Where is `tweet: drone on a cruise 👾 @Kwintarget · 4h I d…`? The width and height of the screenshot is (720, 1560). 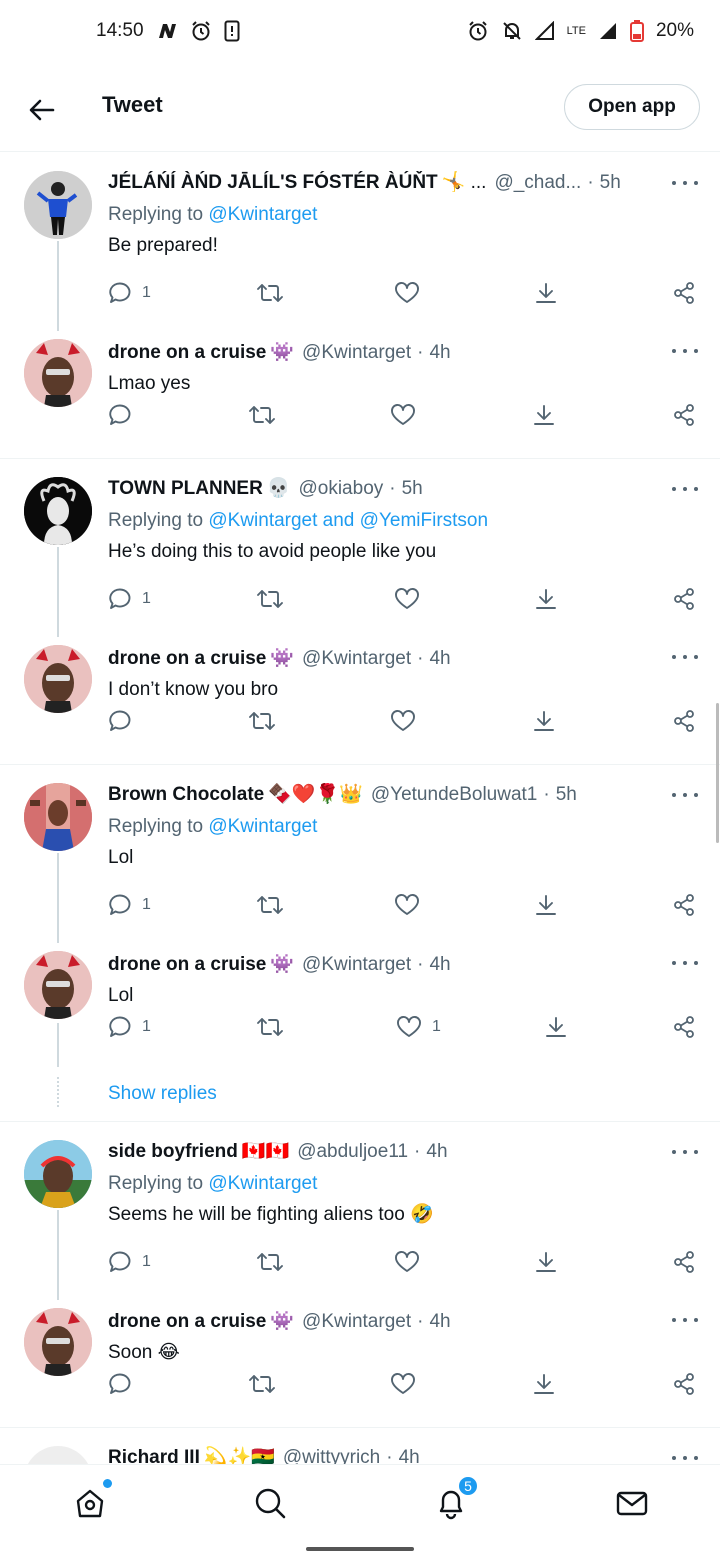
tweet: drone on a cruise 👾 @Kwintarget · 4h I d… is located at coordinates (360, 697).